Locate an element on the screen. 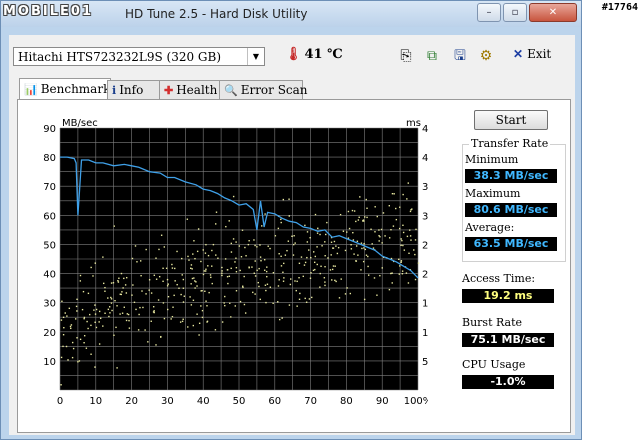 The width and height of the screenshot is (640, 440). chevron-down-icon: ▼ is located at coordinates (255, 56).